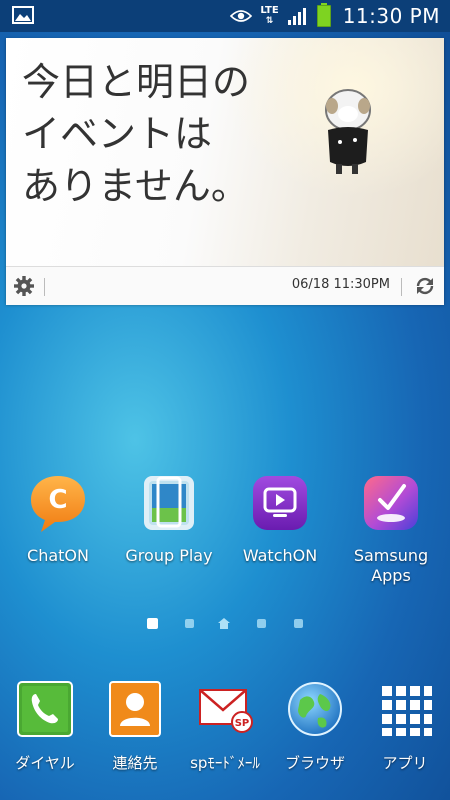 The image size is (450, 800). I want to click on character-illustration, so click(348, 131).